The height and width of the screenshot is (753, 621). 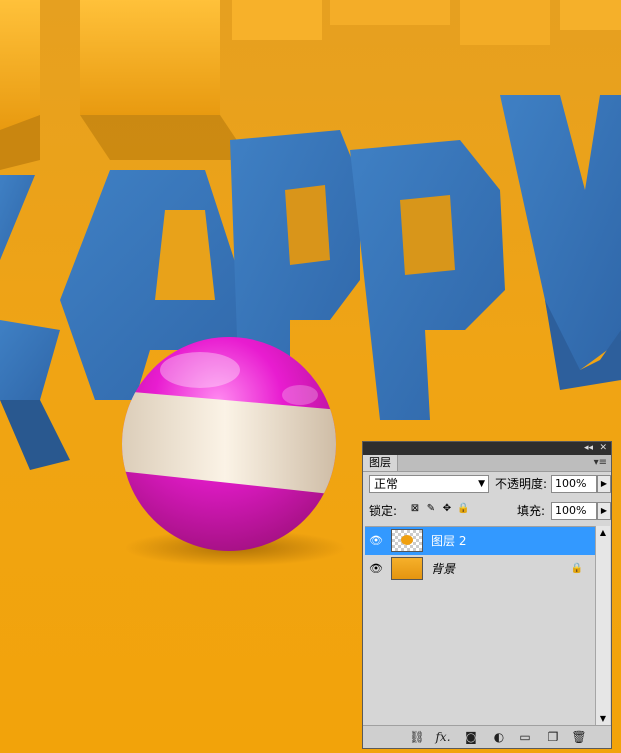 I want to click on layer-name: 背景, so click(x=443, y=569).